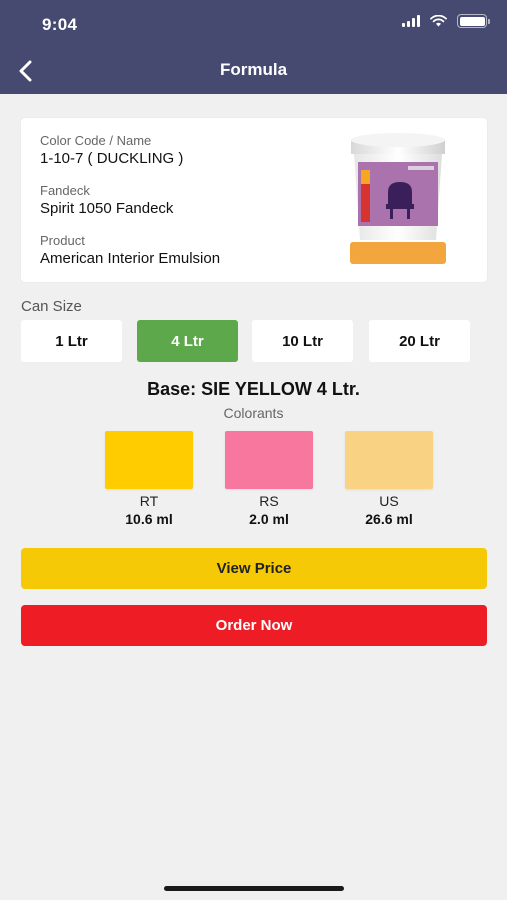 The height and width of the screenshot is (900, 507). Describe the element at coordinates (253, 47) in the screenshot. I see `app-header: 9:04 Formula` at that location.